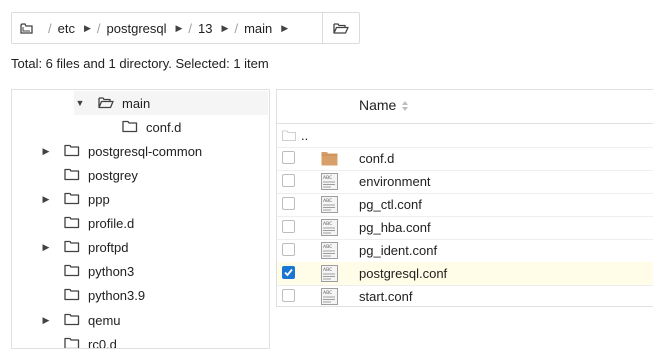 Image resolution: width=653 pixels, height=349 pixels. Describe the element at coordinates (258, 28) in the screenshot. I see `breadcrumb-main: main` at that location.